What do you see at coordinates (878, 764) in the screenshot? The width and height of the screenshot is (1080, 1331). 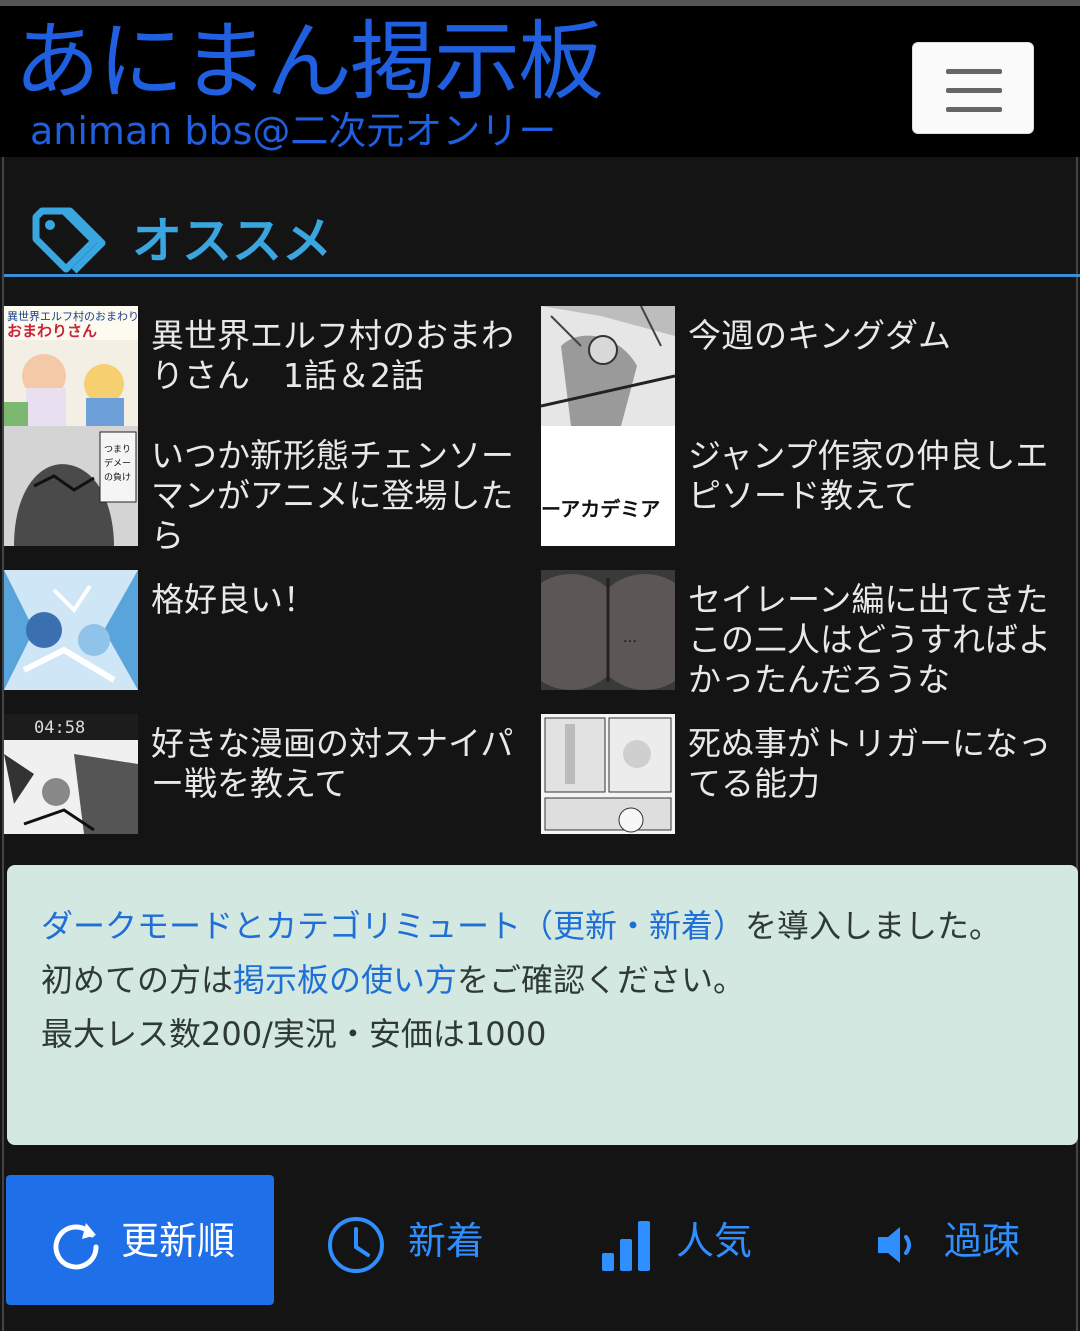 I see `thread-title-link: 死ぬ事がトリガーになってる能力` at bounding box center [878, 764].